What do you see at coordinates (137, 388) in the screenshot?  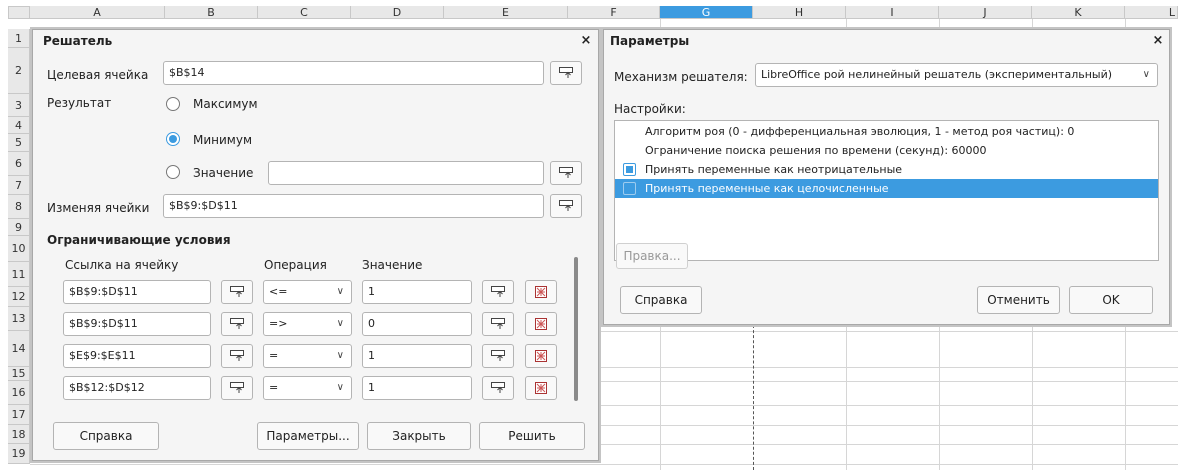 I see `constraint-cell-field: $B$12:$D$12` at bounding box center [137, 388].